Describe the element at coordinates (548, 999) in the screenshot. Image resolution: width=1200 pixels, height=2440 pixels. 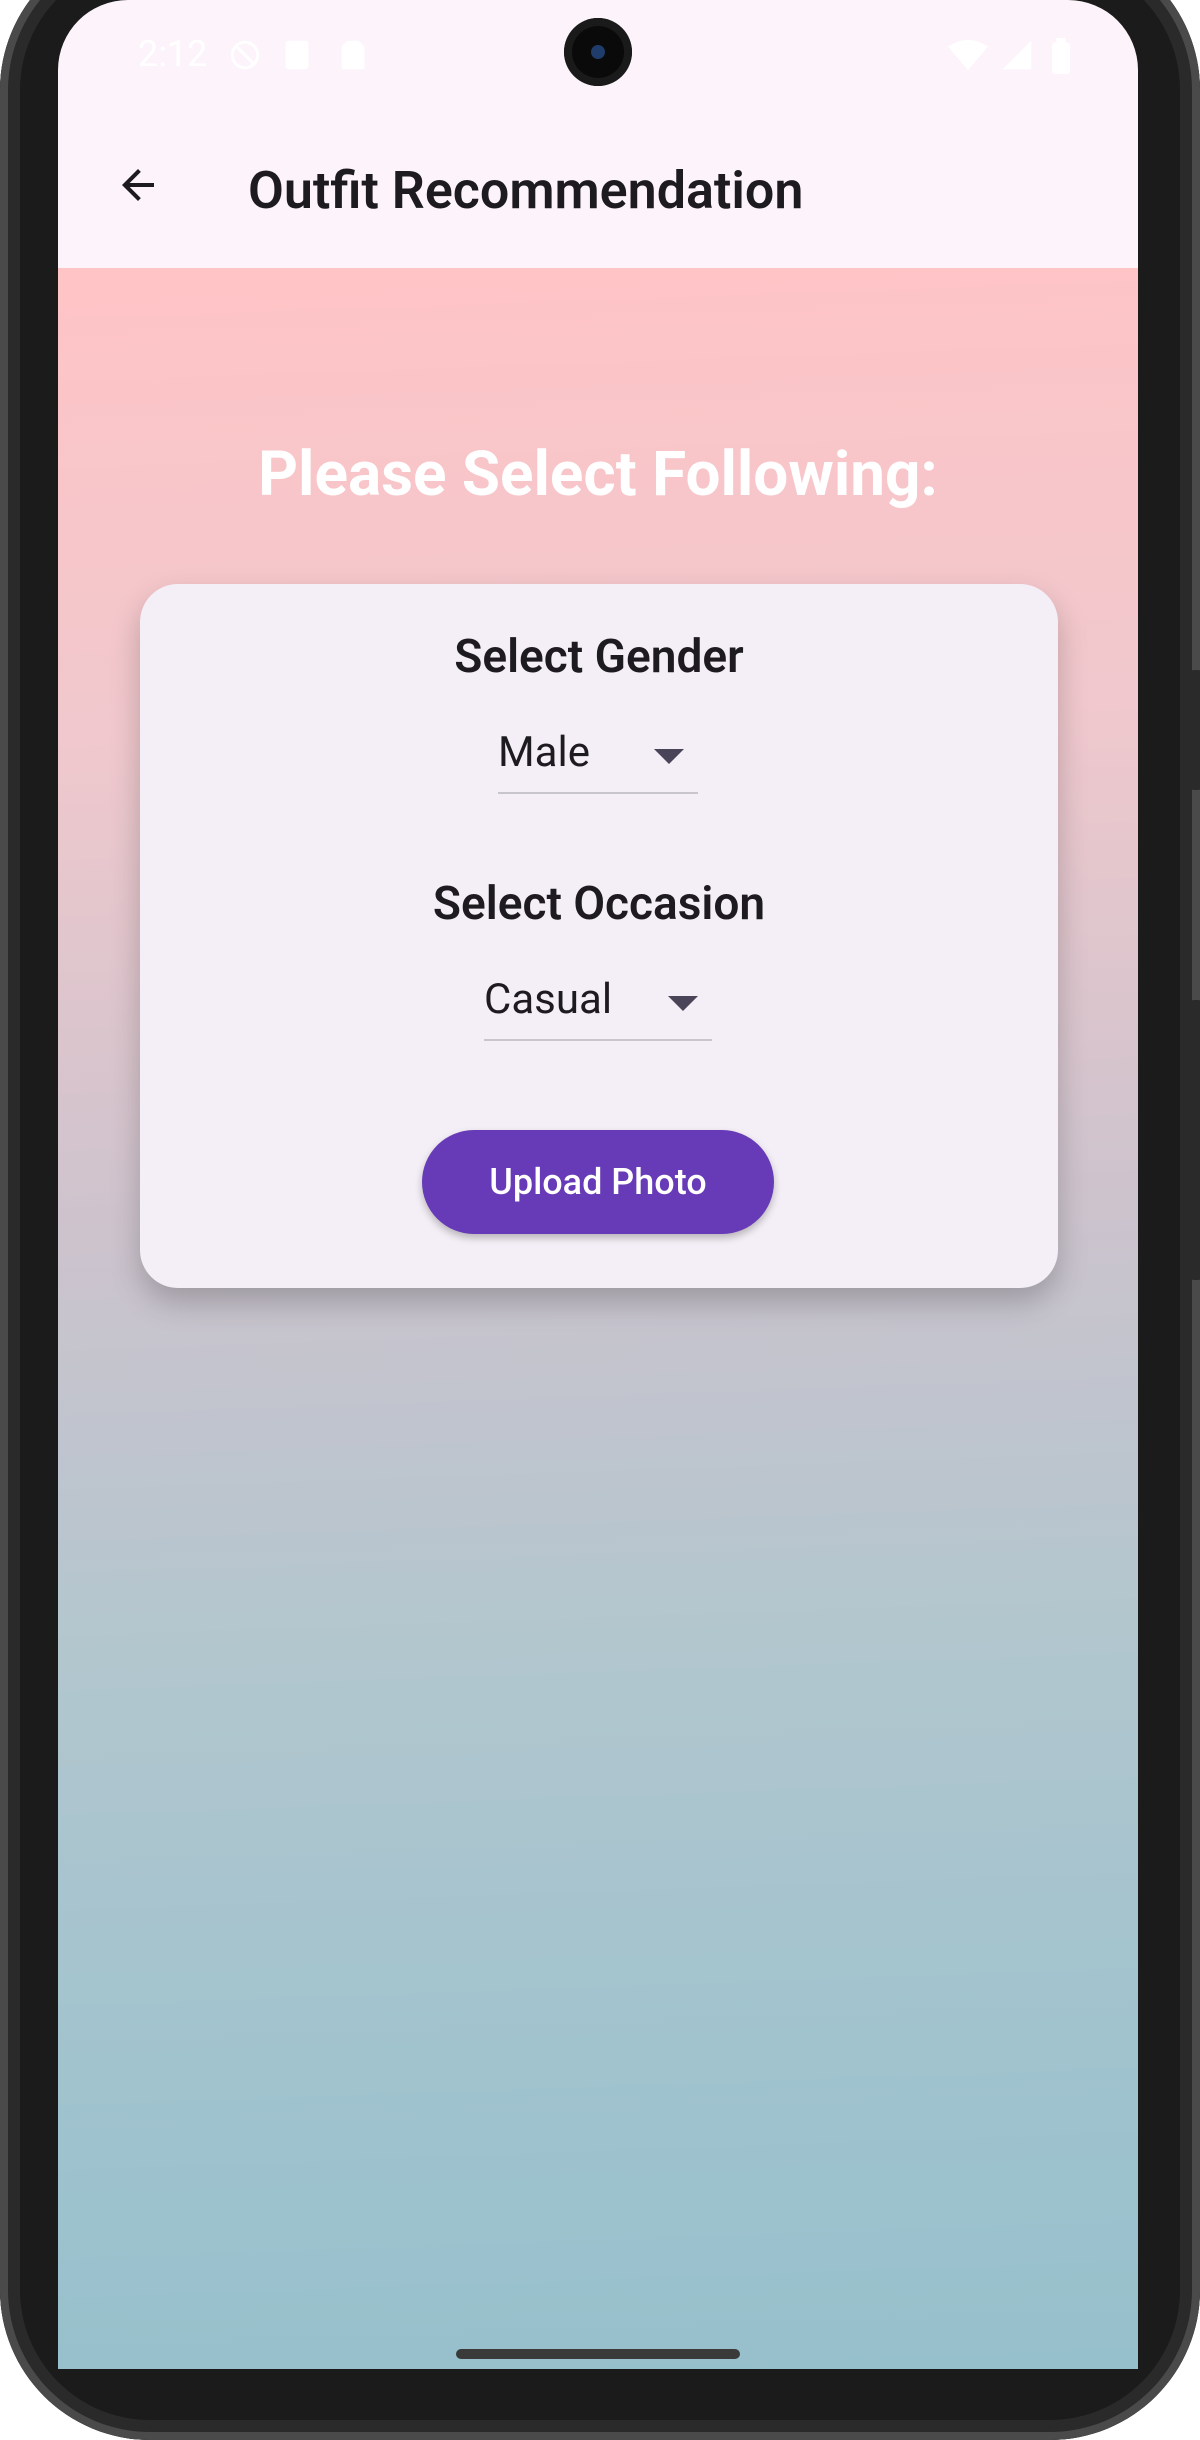
I see `occasion-value: Casual` at that location.